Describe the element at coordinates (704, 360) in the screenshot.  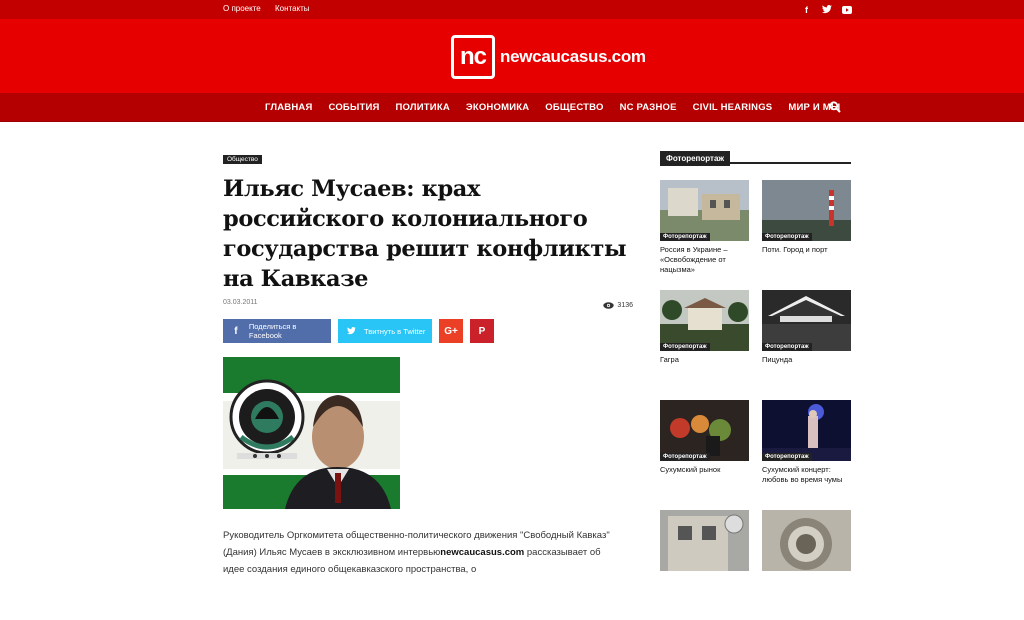
I see `photo-title: Гагра` at that location.